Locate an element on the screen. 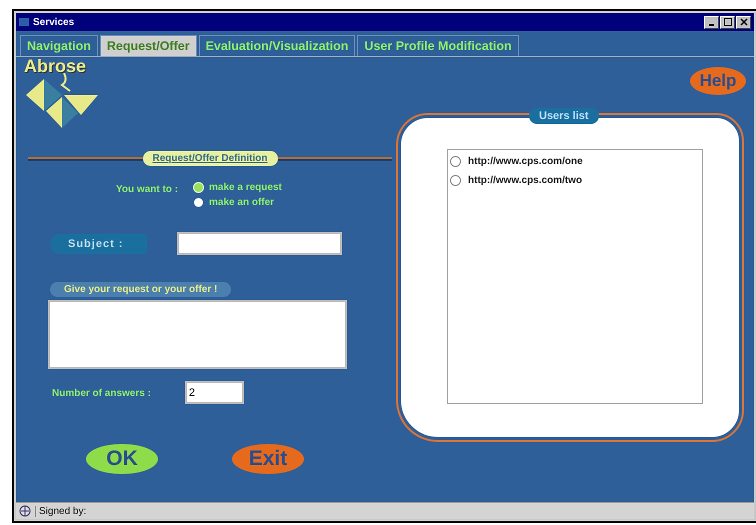 The image size is (756, 525). globe-icon is located at coordinates (25, 511).